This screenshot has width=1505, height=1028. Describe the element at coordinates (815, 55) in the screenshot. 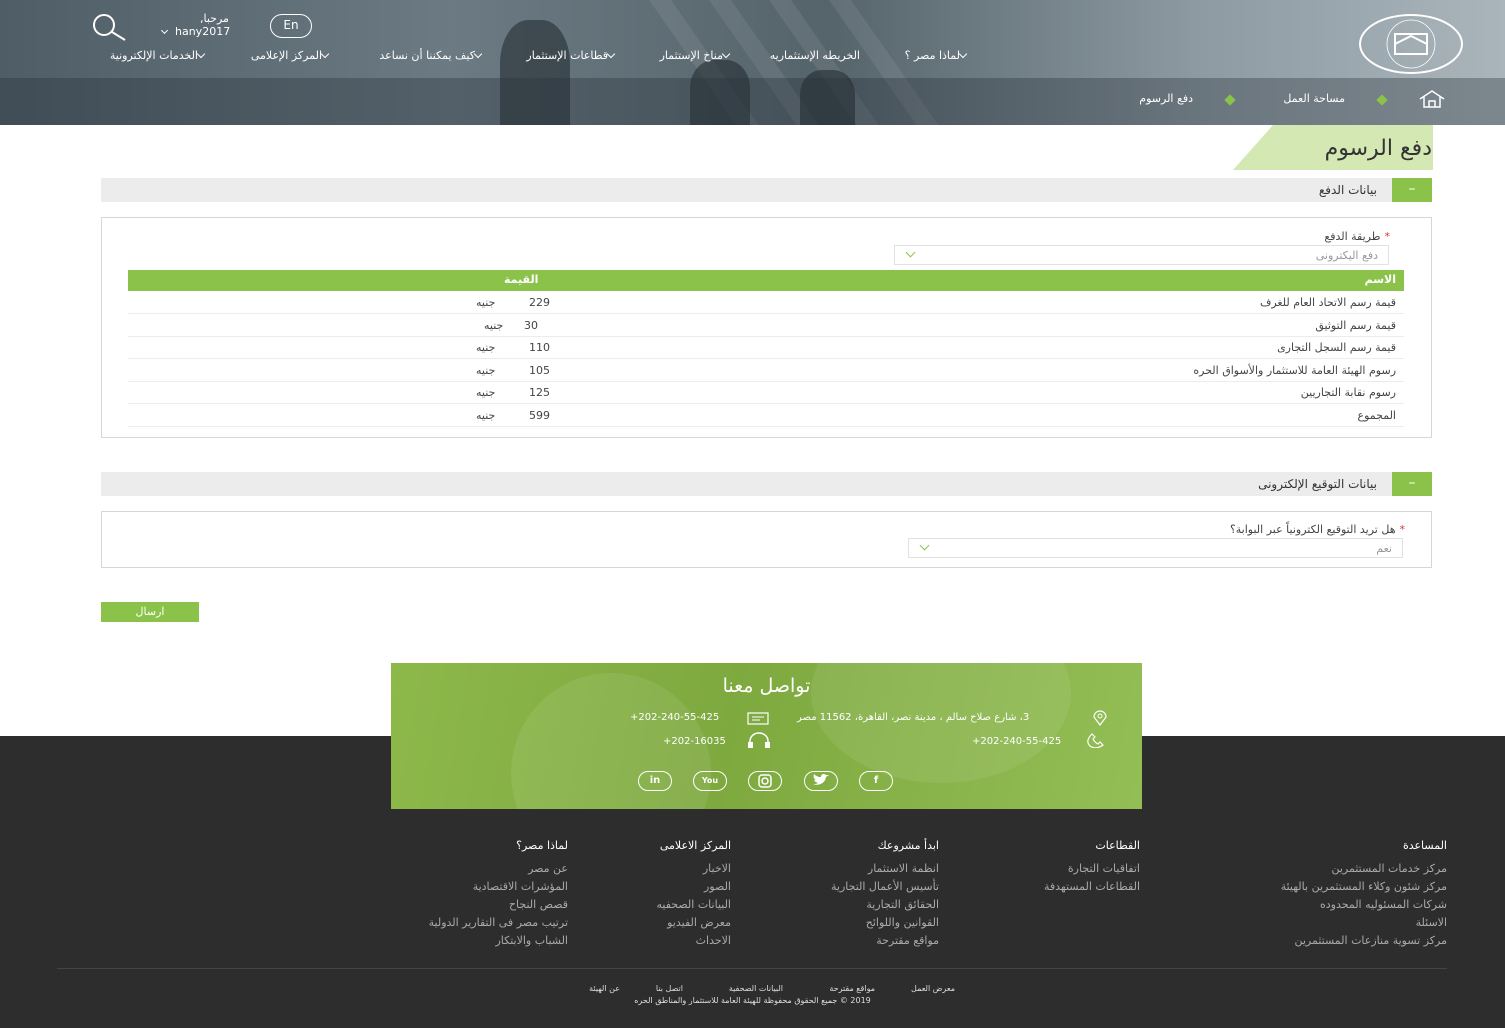

I see `nav-investment-map: الخريطه الإستثماريه` at that location.